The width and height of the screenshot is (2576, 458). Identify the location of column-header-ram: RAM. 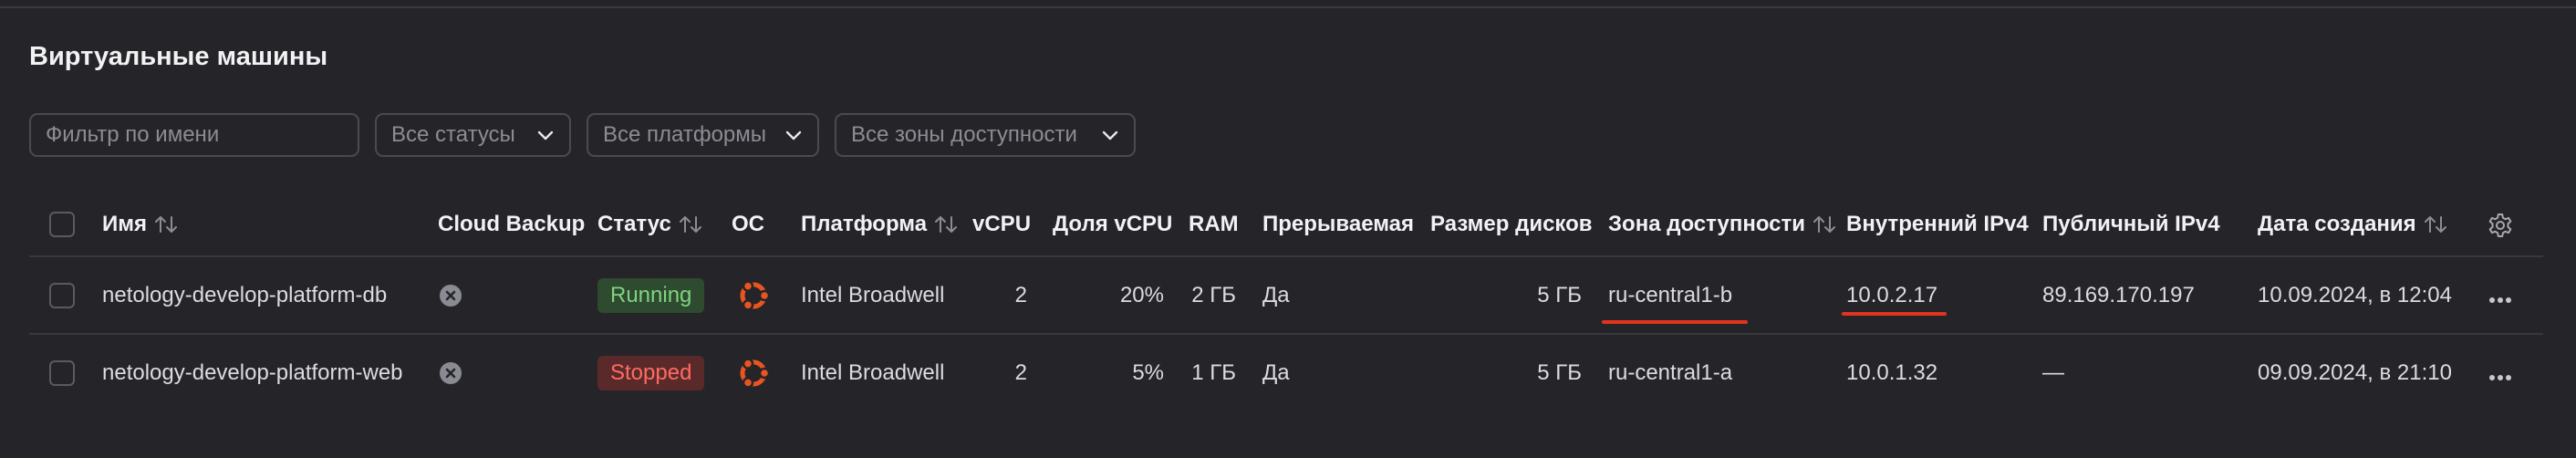
(1214, 224).